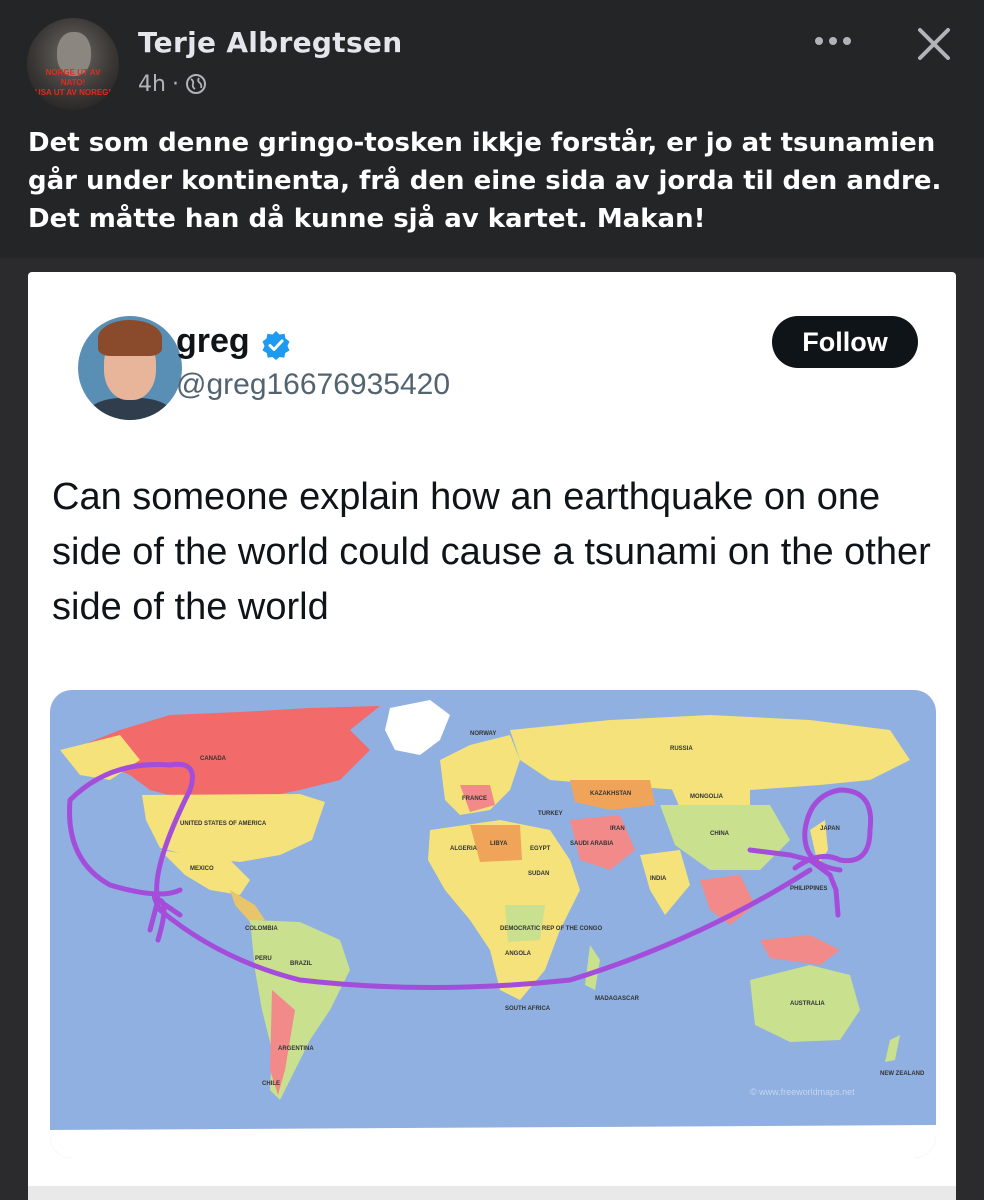 The height and width of the screenshot is (1200, 984). What do you see at coordinates (934, 44) in the screenshot?
I see `close-icon` at bounding box center [934, 44].